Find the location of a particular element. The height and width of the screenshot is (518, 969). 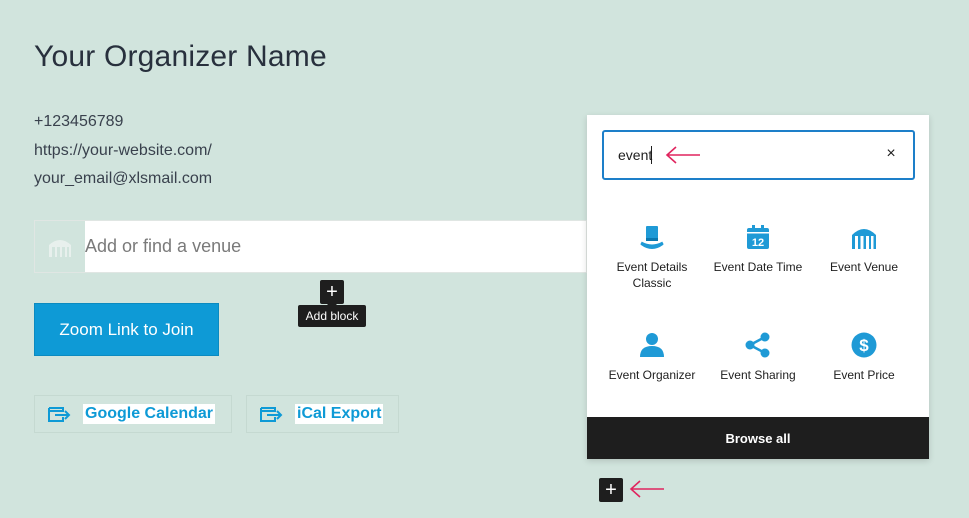

google-calendar-label: Google Calendar is located at coordinates (149, 414).